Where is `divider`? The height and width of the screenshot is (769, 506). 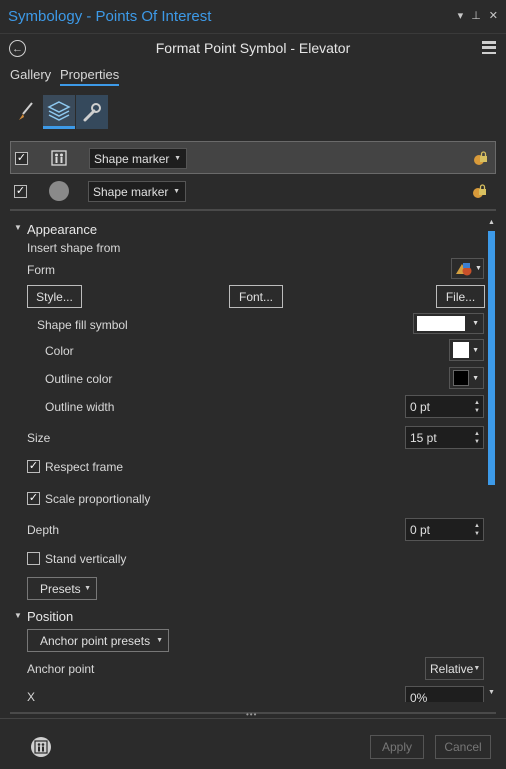 divider is located at coordinates (253, 210).